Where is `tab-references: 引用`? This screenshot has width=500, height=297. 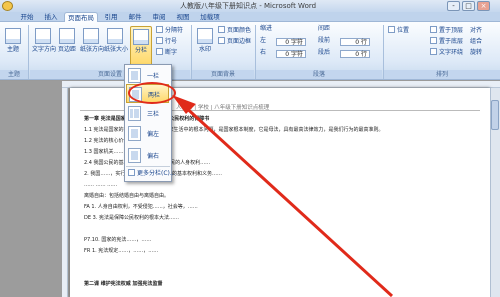 tab-references: 引用 is located at coordinates (111, 17).